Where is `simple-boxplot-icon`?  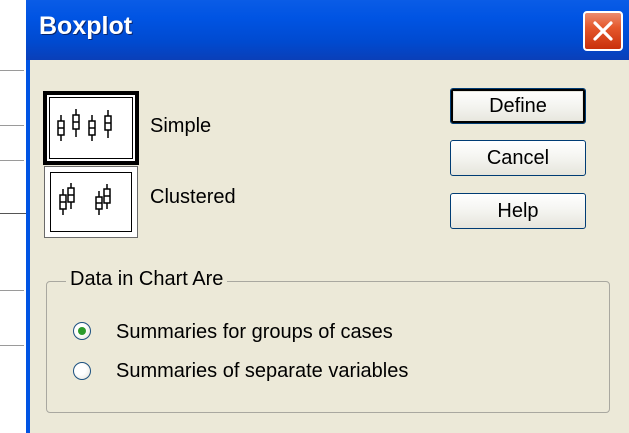 simple-boxplot-icon is located at coordinates (84, 125).